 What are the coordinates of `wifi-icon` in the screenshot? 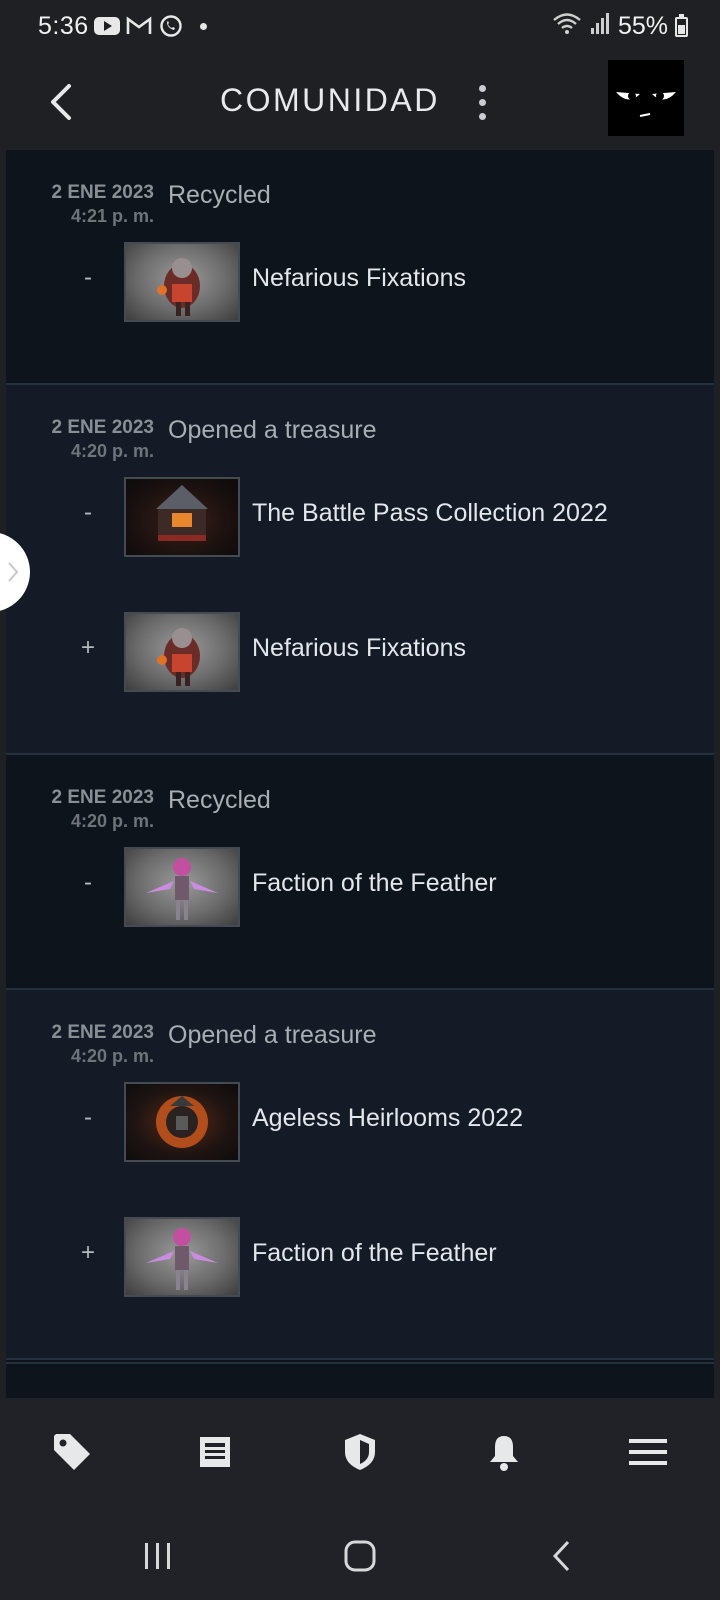 It's located at (567, 26).